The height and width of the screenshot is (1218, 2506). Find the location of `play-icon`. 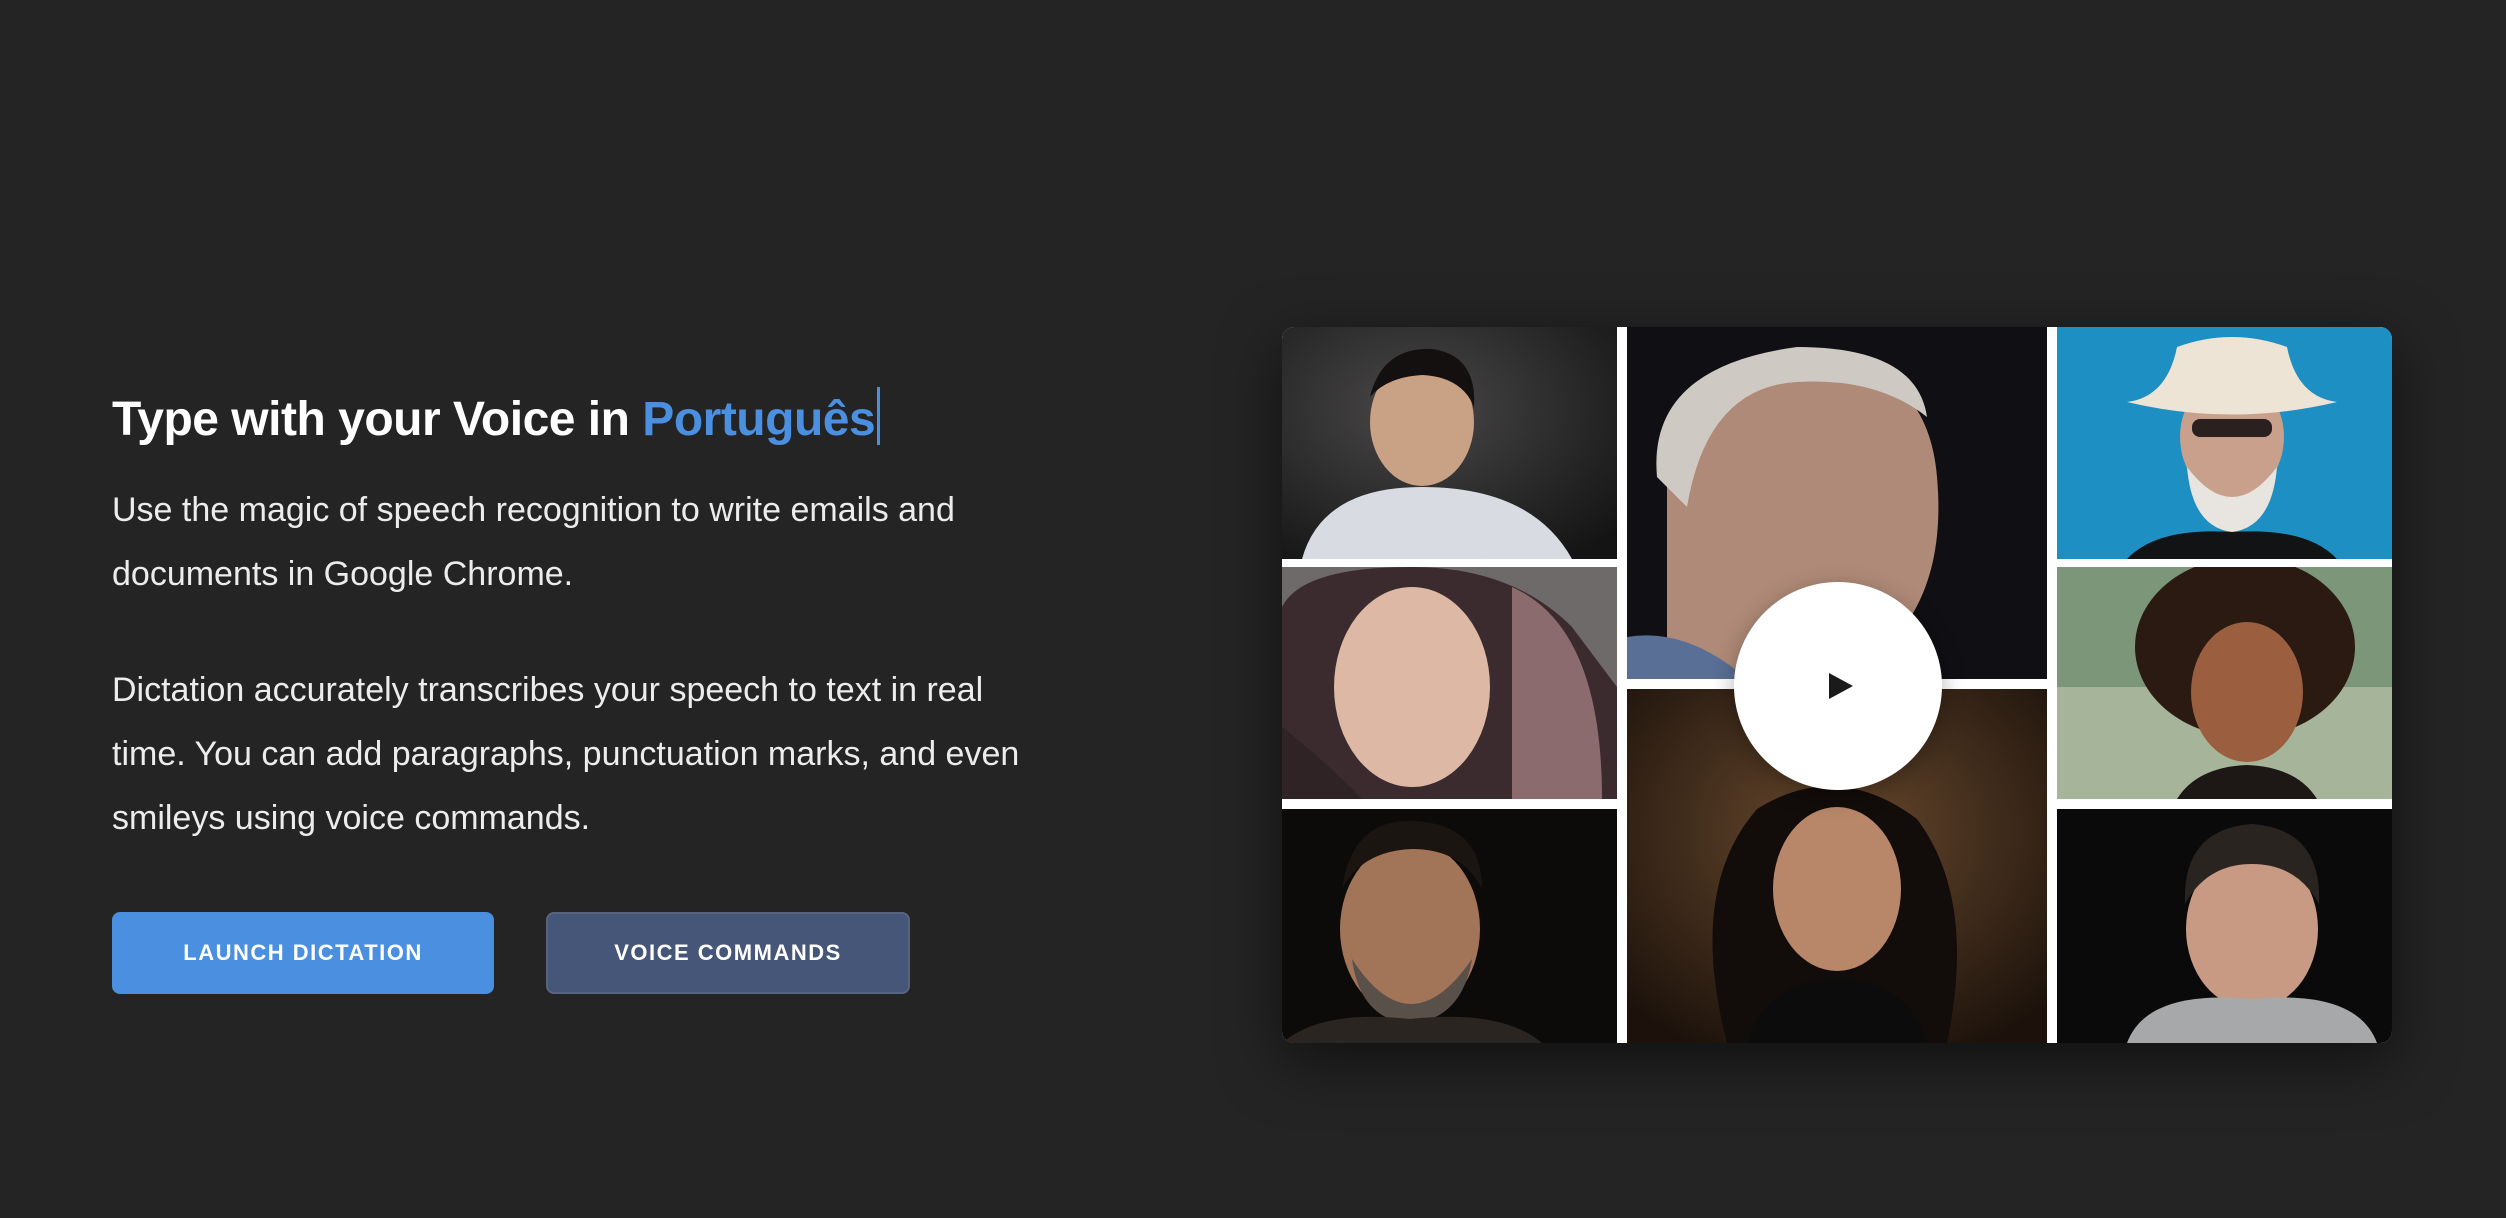

play-icon is located at coordinates (1841, 686).